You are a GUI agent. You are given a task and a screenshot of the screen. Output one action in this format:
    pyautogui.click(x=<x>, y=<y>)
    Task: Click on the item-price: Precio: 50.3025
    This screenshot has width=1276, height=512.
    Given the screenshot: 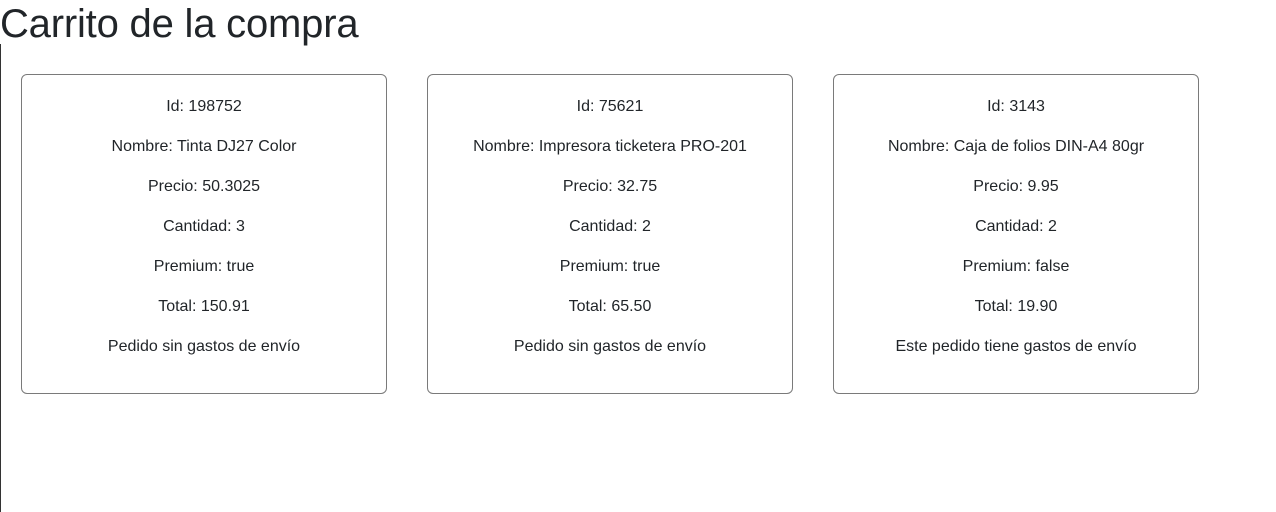 What is the action you would take?
    pyautogui.click(x=204, y=186)
    